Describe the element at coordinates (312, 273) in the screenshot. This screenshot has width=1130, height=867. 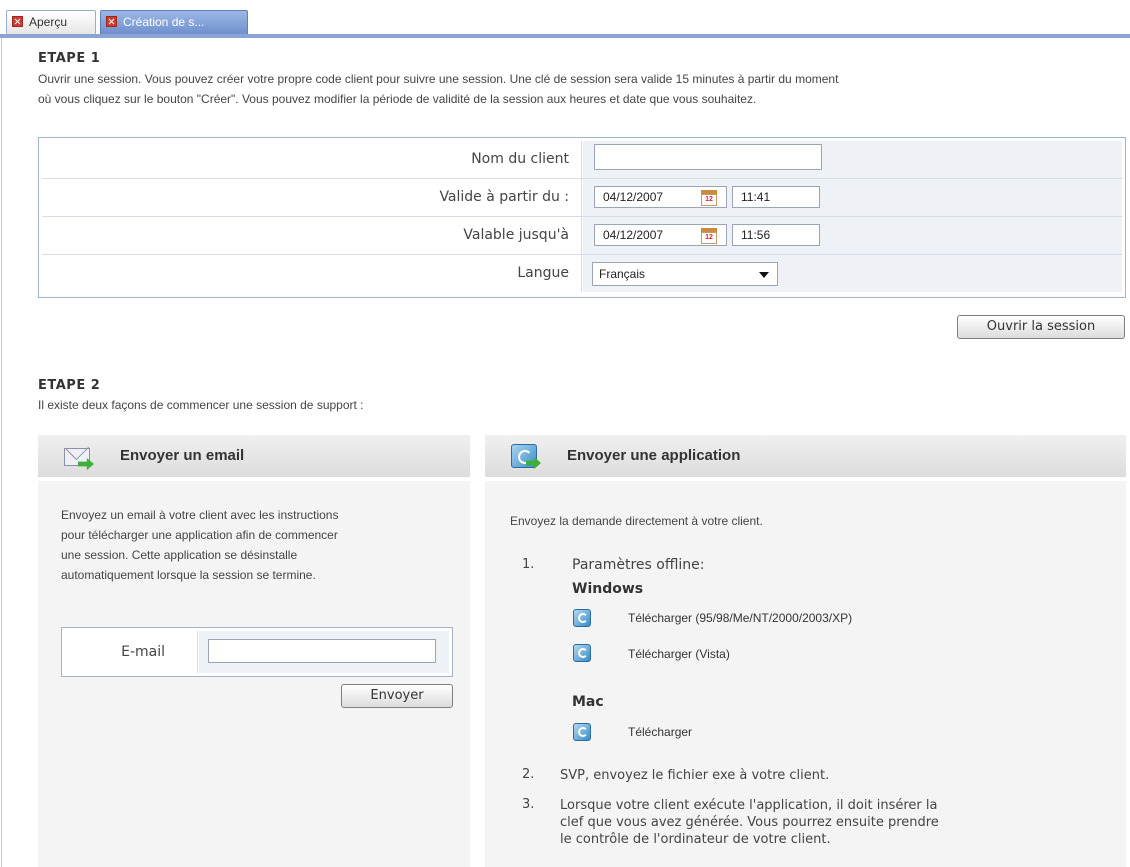
I see `language-label: Langue` at that location.